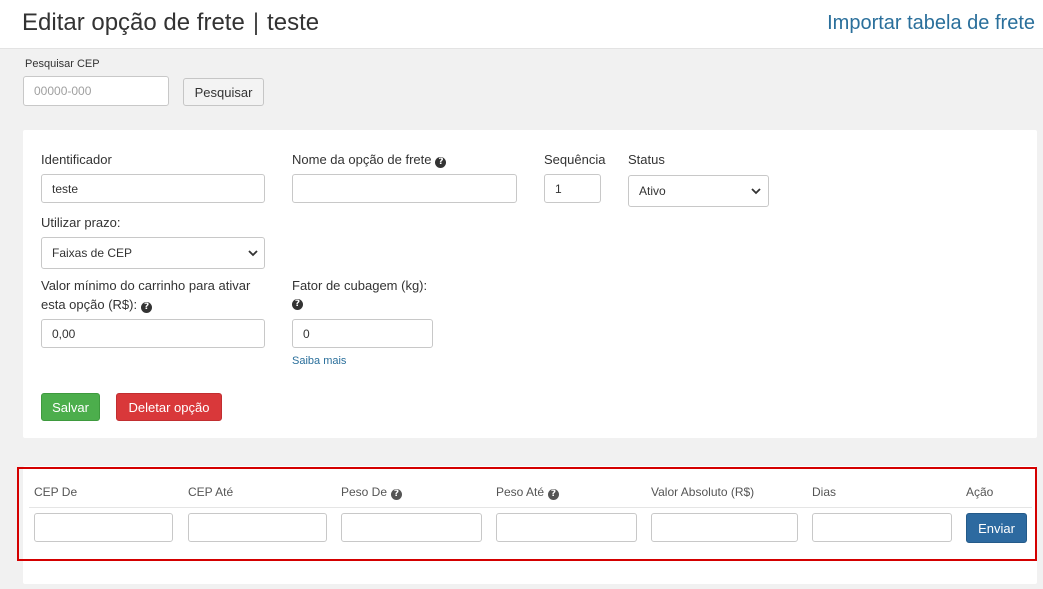  What do you see at coordinates (404, 188) in the screenshot?
I see `nome-input` at bounding box center [404, 188].